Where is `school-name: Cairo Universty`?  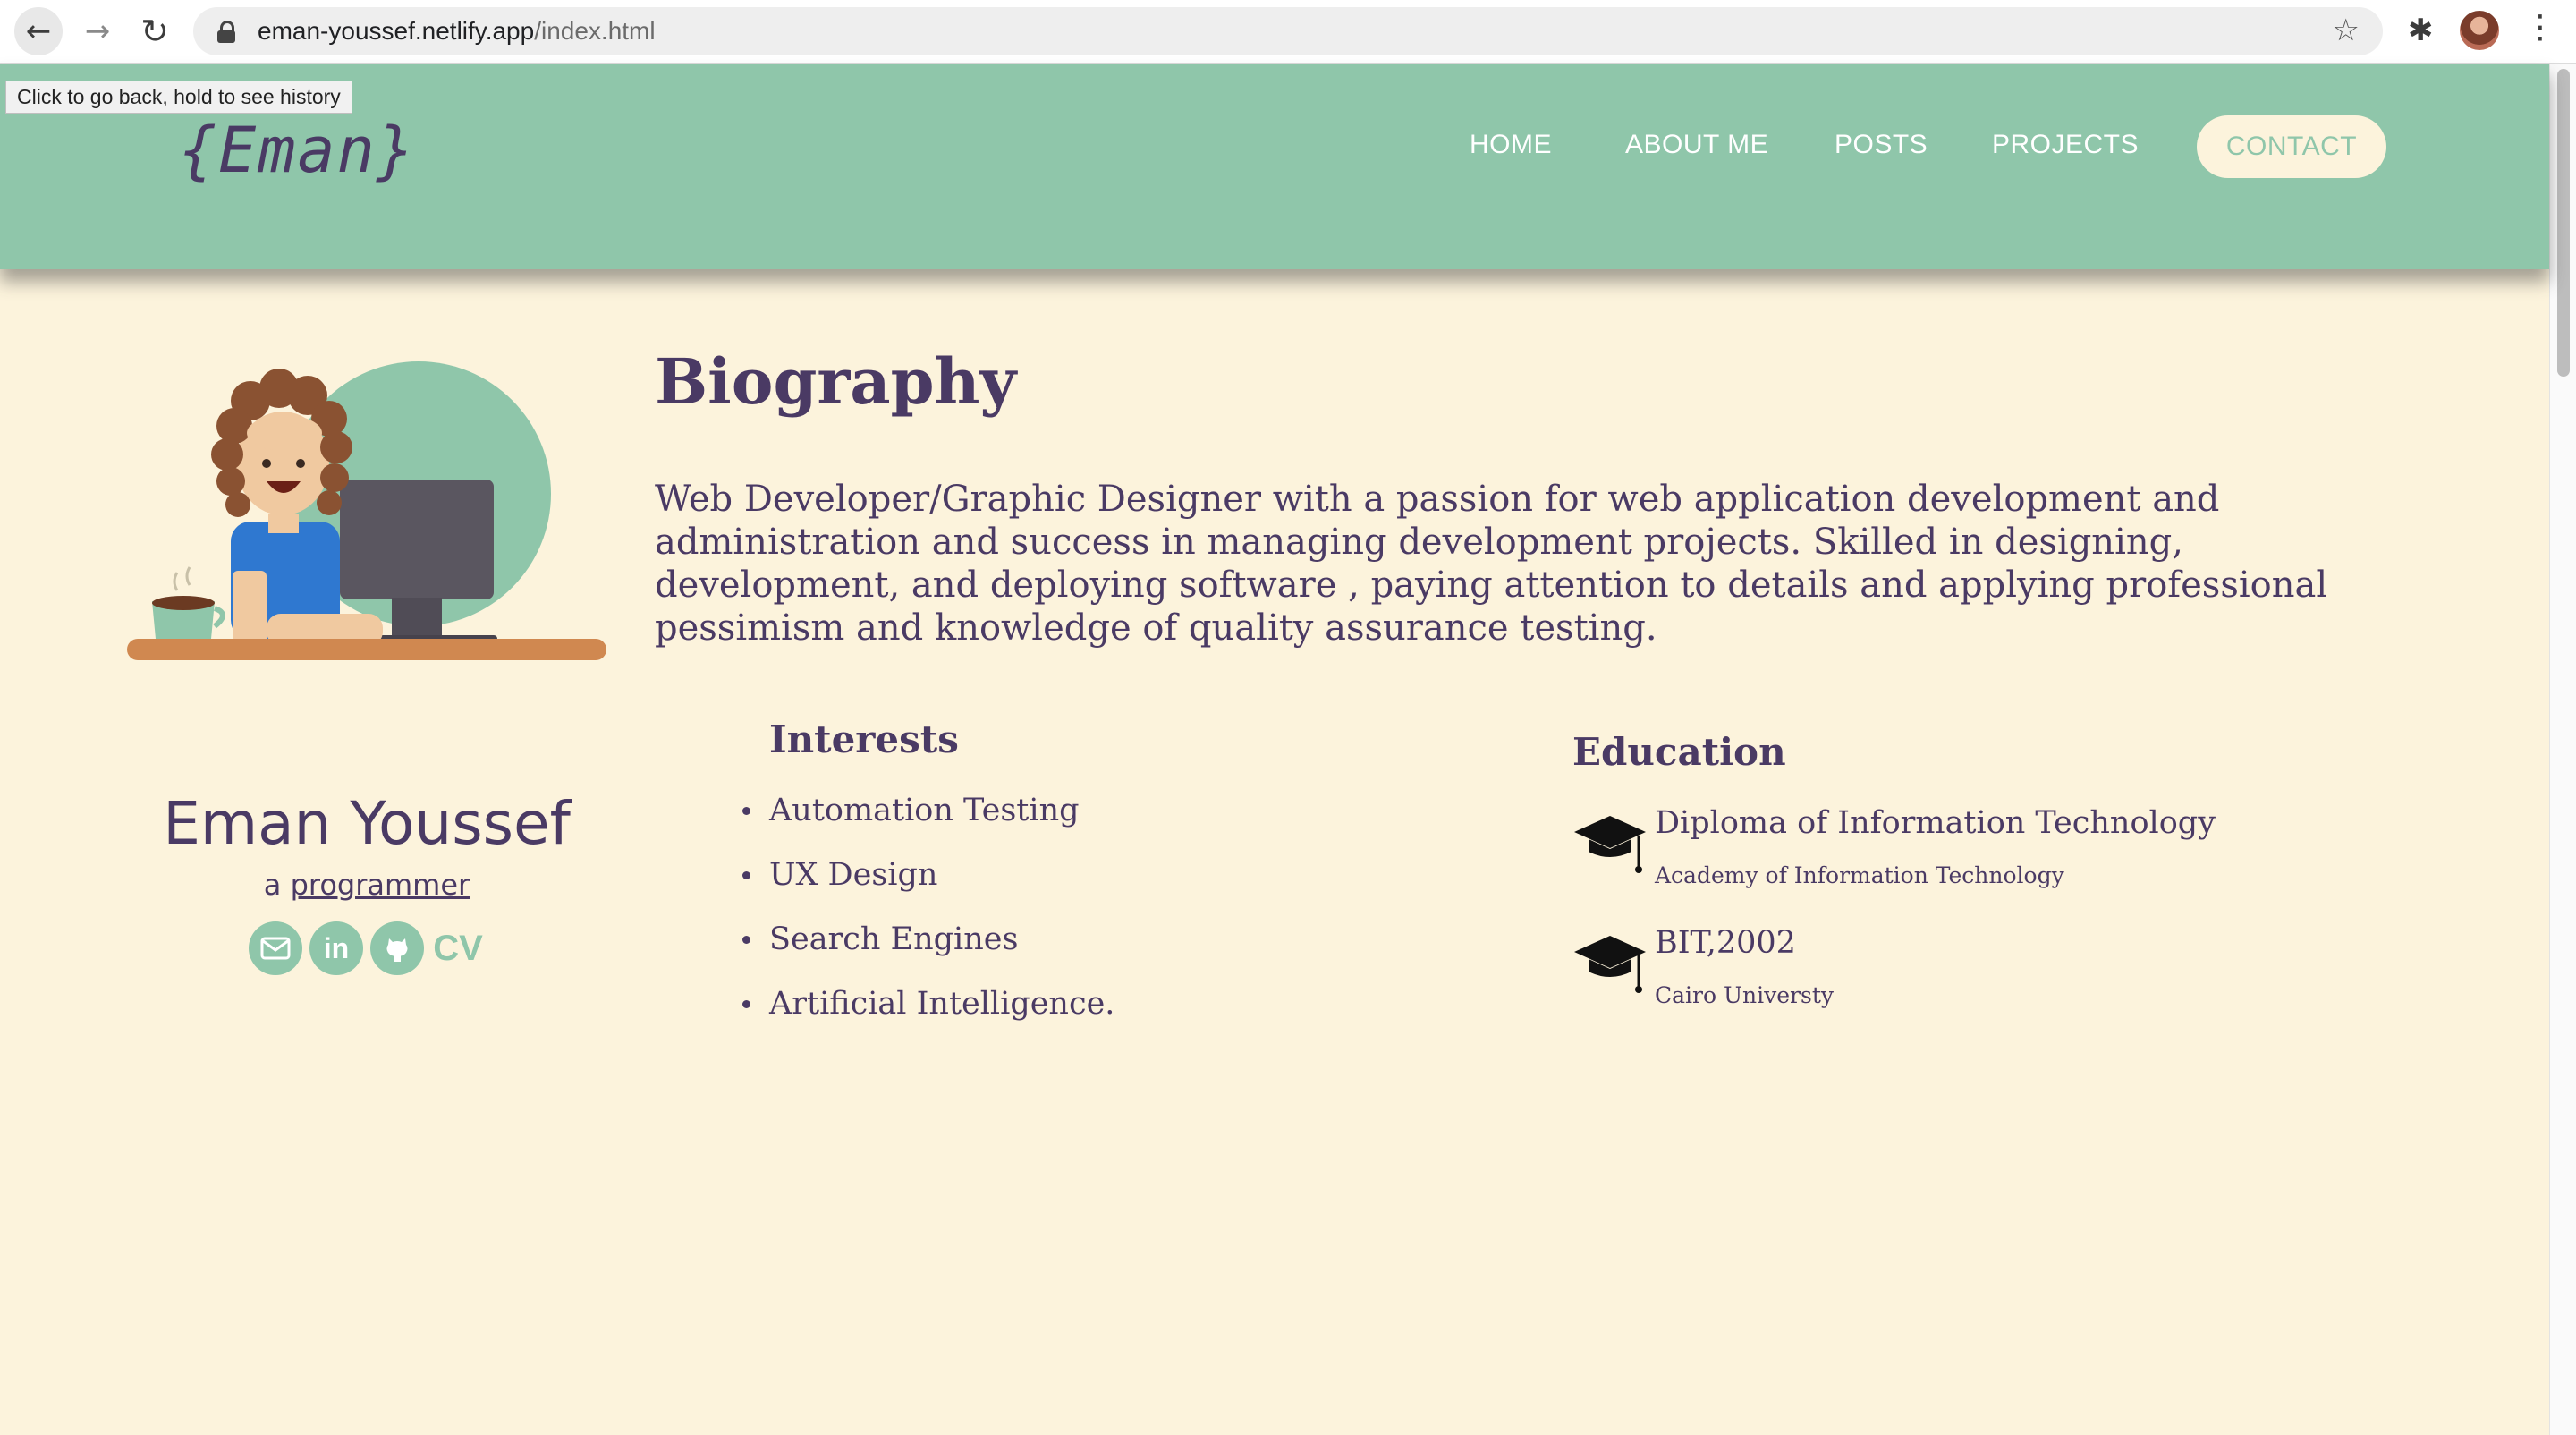 school-name: Cairo Universty is located at coordinates (1745, 995).